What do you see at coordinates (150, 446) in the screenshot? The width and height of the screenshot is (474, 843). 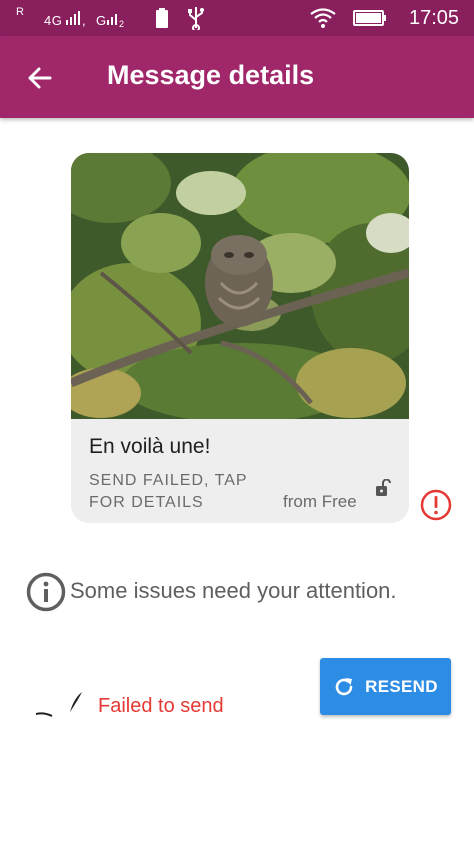 I see `message-text: En voilà une!` at bounding box center [150, 446].